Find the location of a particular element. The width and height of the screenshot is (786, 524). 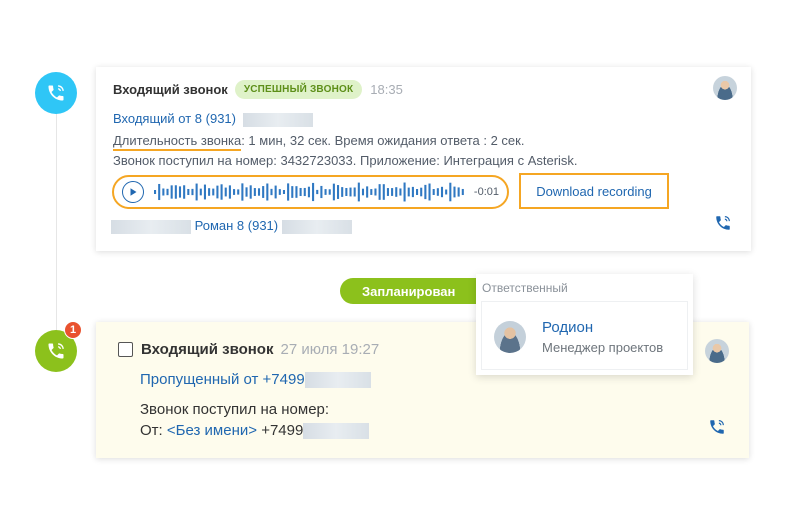

timeline-line is located at coordinates (56, 226).